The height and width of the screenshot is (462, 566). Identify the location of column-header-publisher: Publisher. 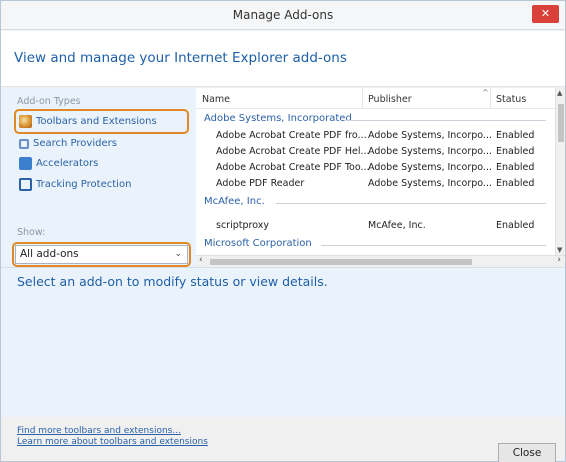
(390, 99).